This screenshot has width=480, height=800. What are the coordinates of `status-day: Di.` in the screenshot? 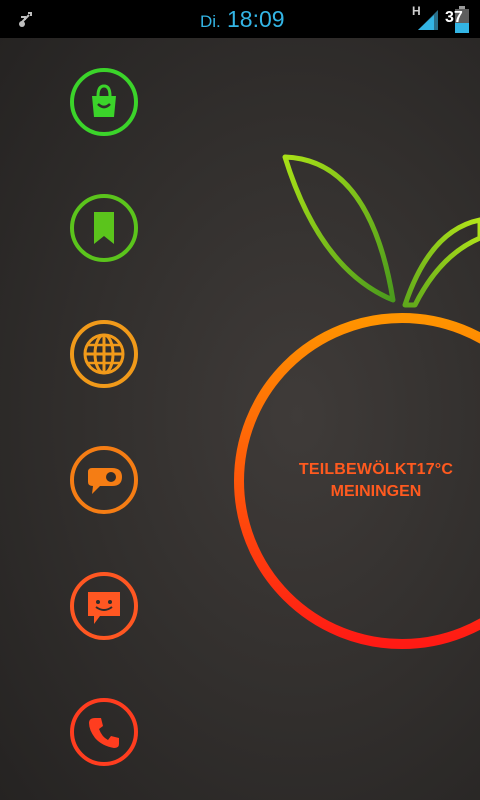 It's located at (210, 21).